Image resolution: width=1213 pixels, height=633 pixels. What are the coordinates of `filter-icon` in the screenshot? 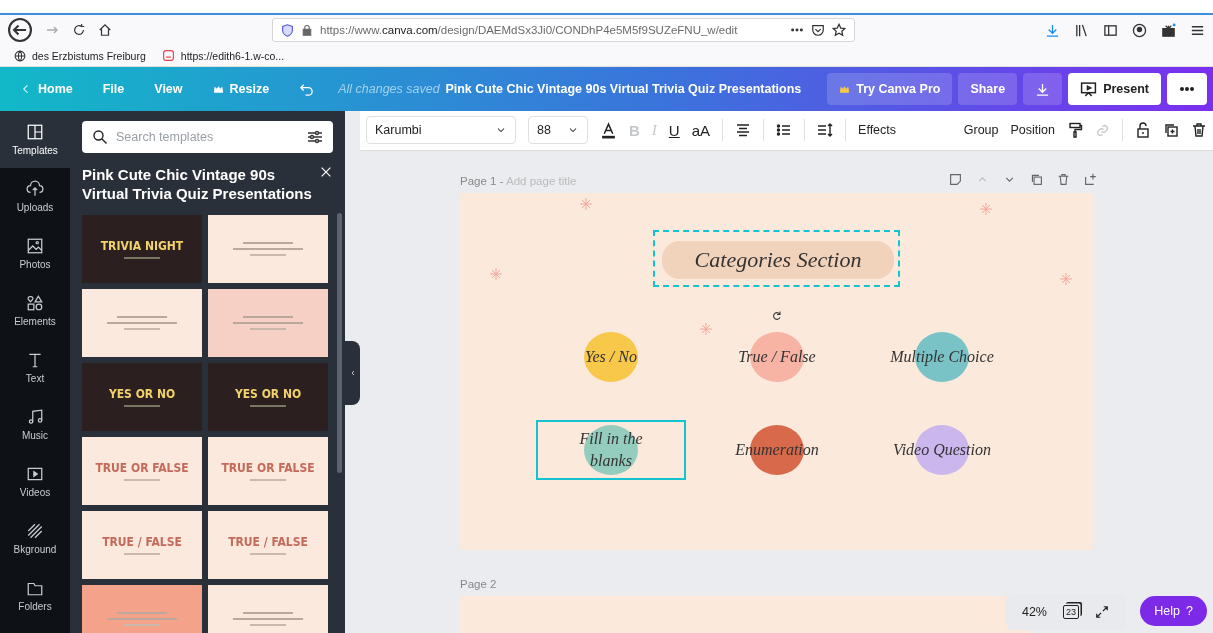 It's located at (315, 137).